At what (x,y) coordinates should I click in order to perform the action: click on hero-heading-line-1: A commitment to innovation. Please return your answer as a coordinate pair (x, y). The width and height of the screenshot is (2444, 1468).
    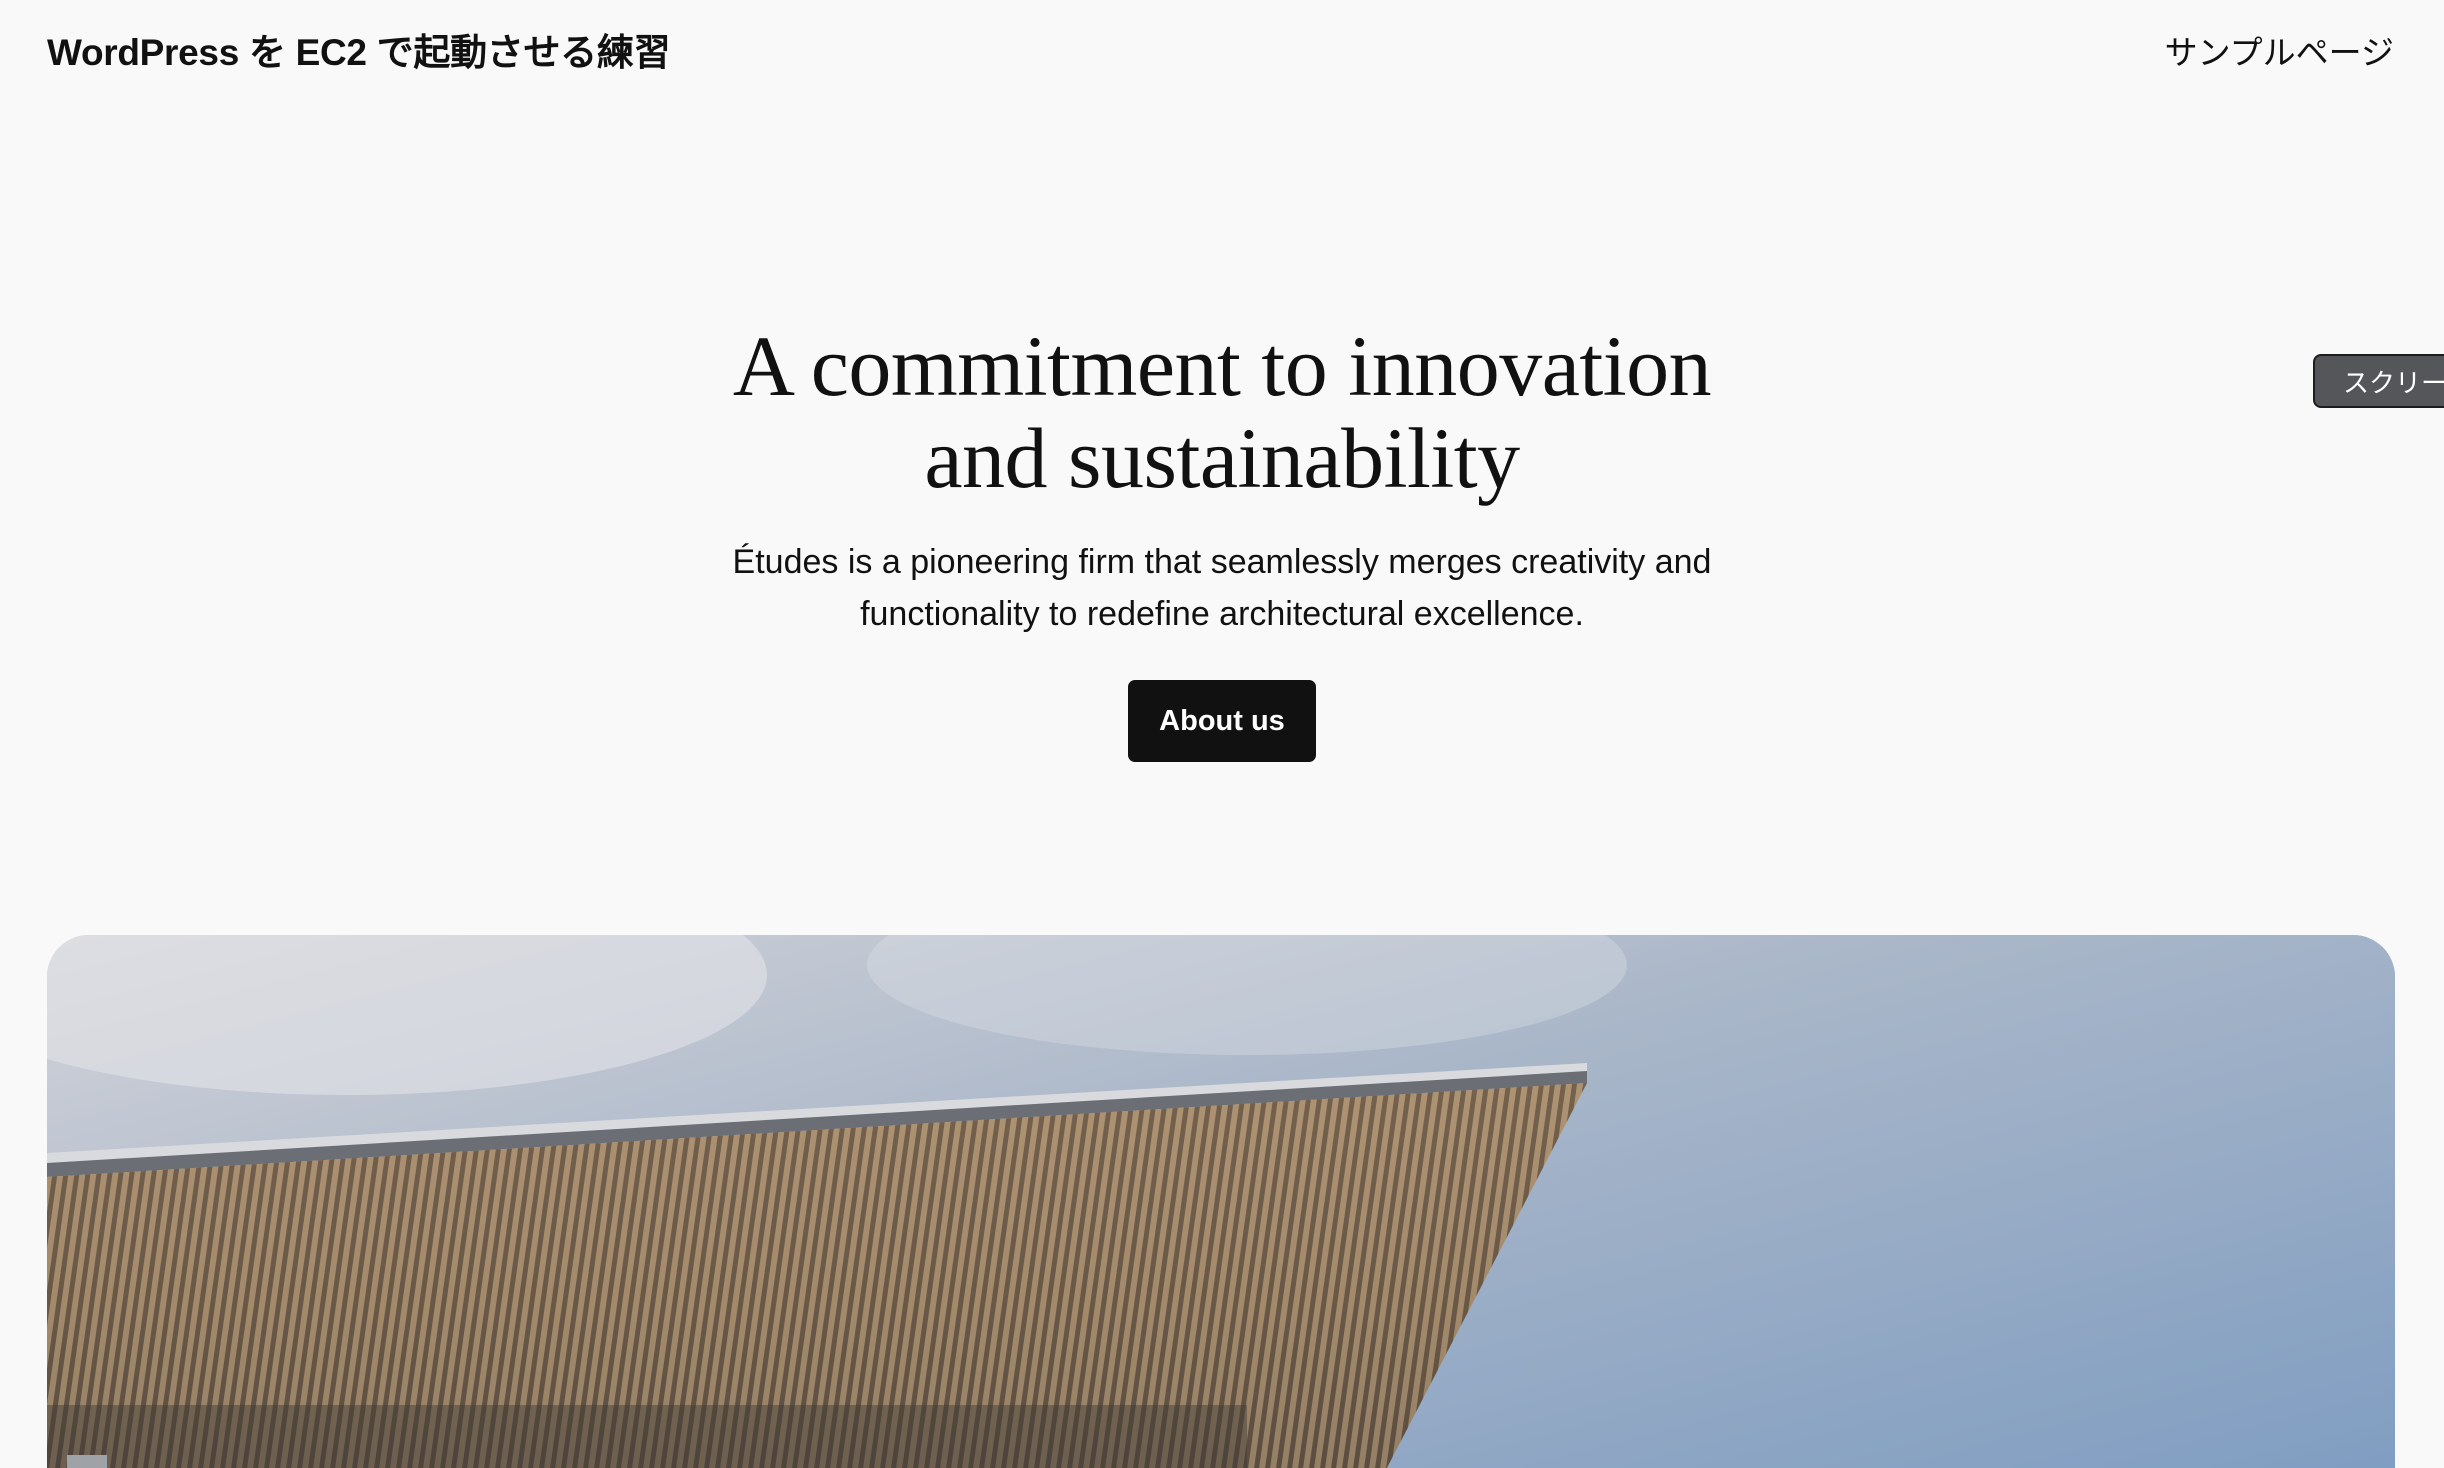
    Looking at the image, I should click on (1222, 366).